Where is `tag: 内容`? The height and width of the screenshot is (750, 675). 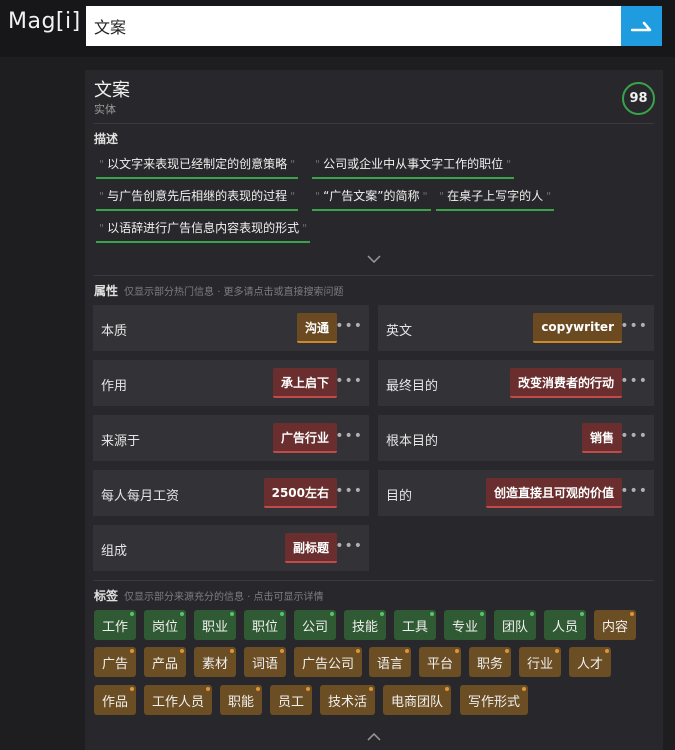
tag: 内容 is located at coordinates (615, 625).